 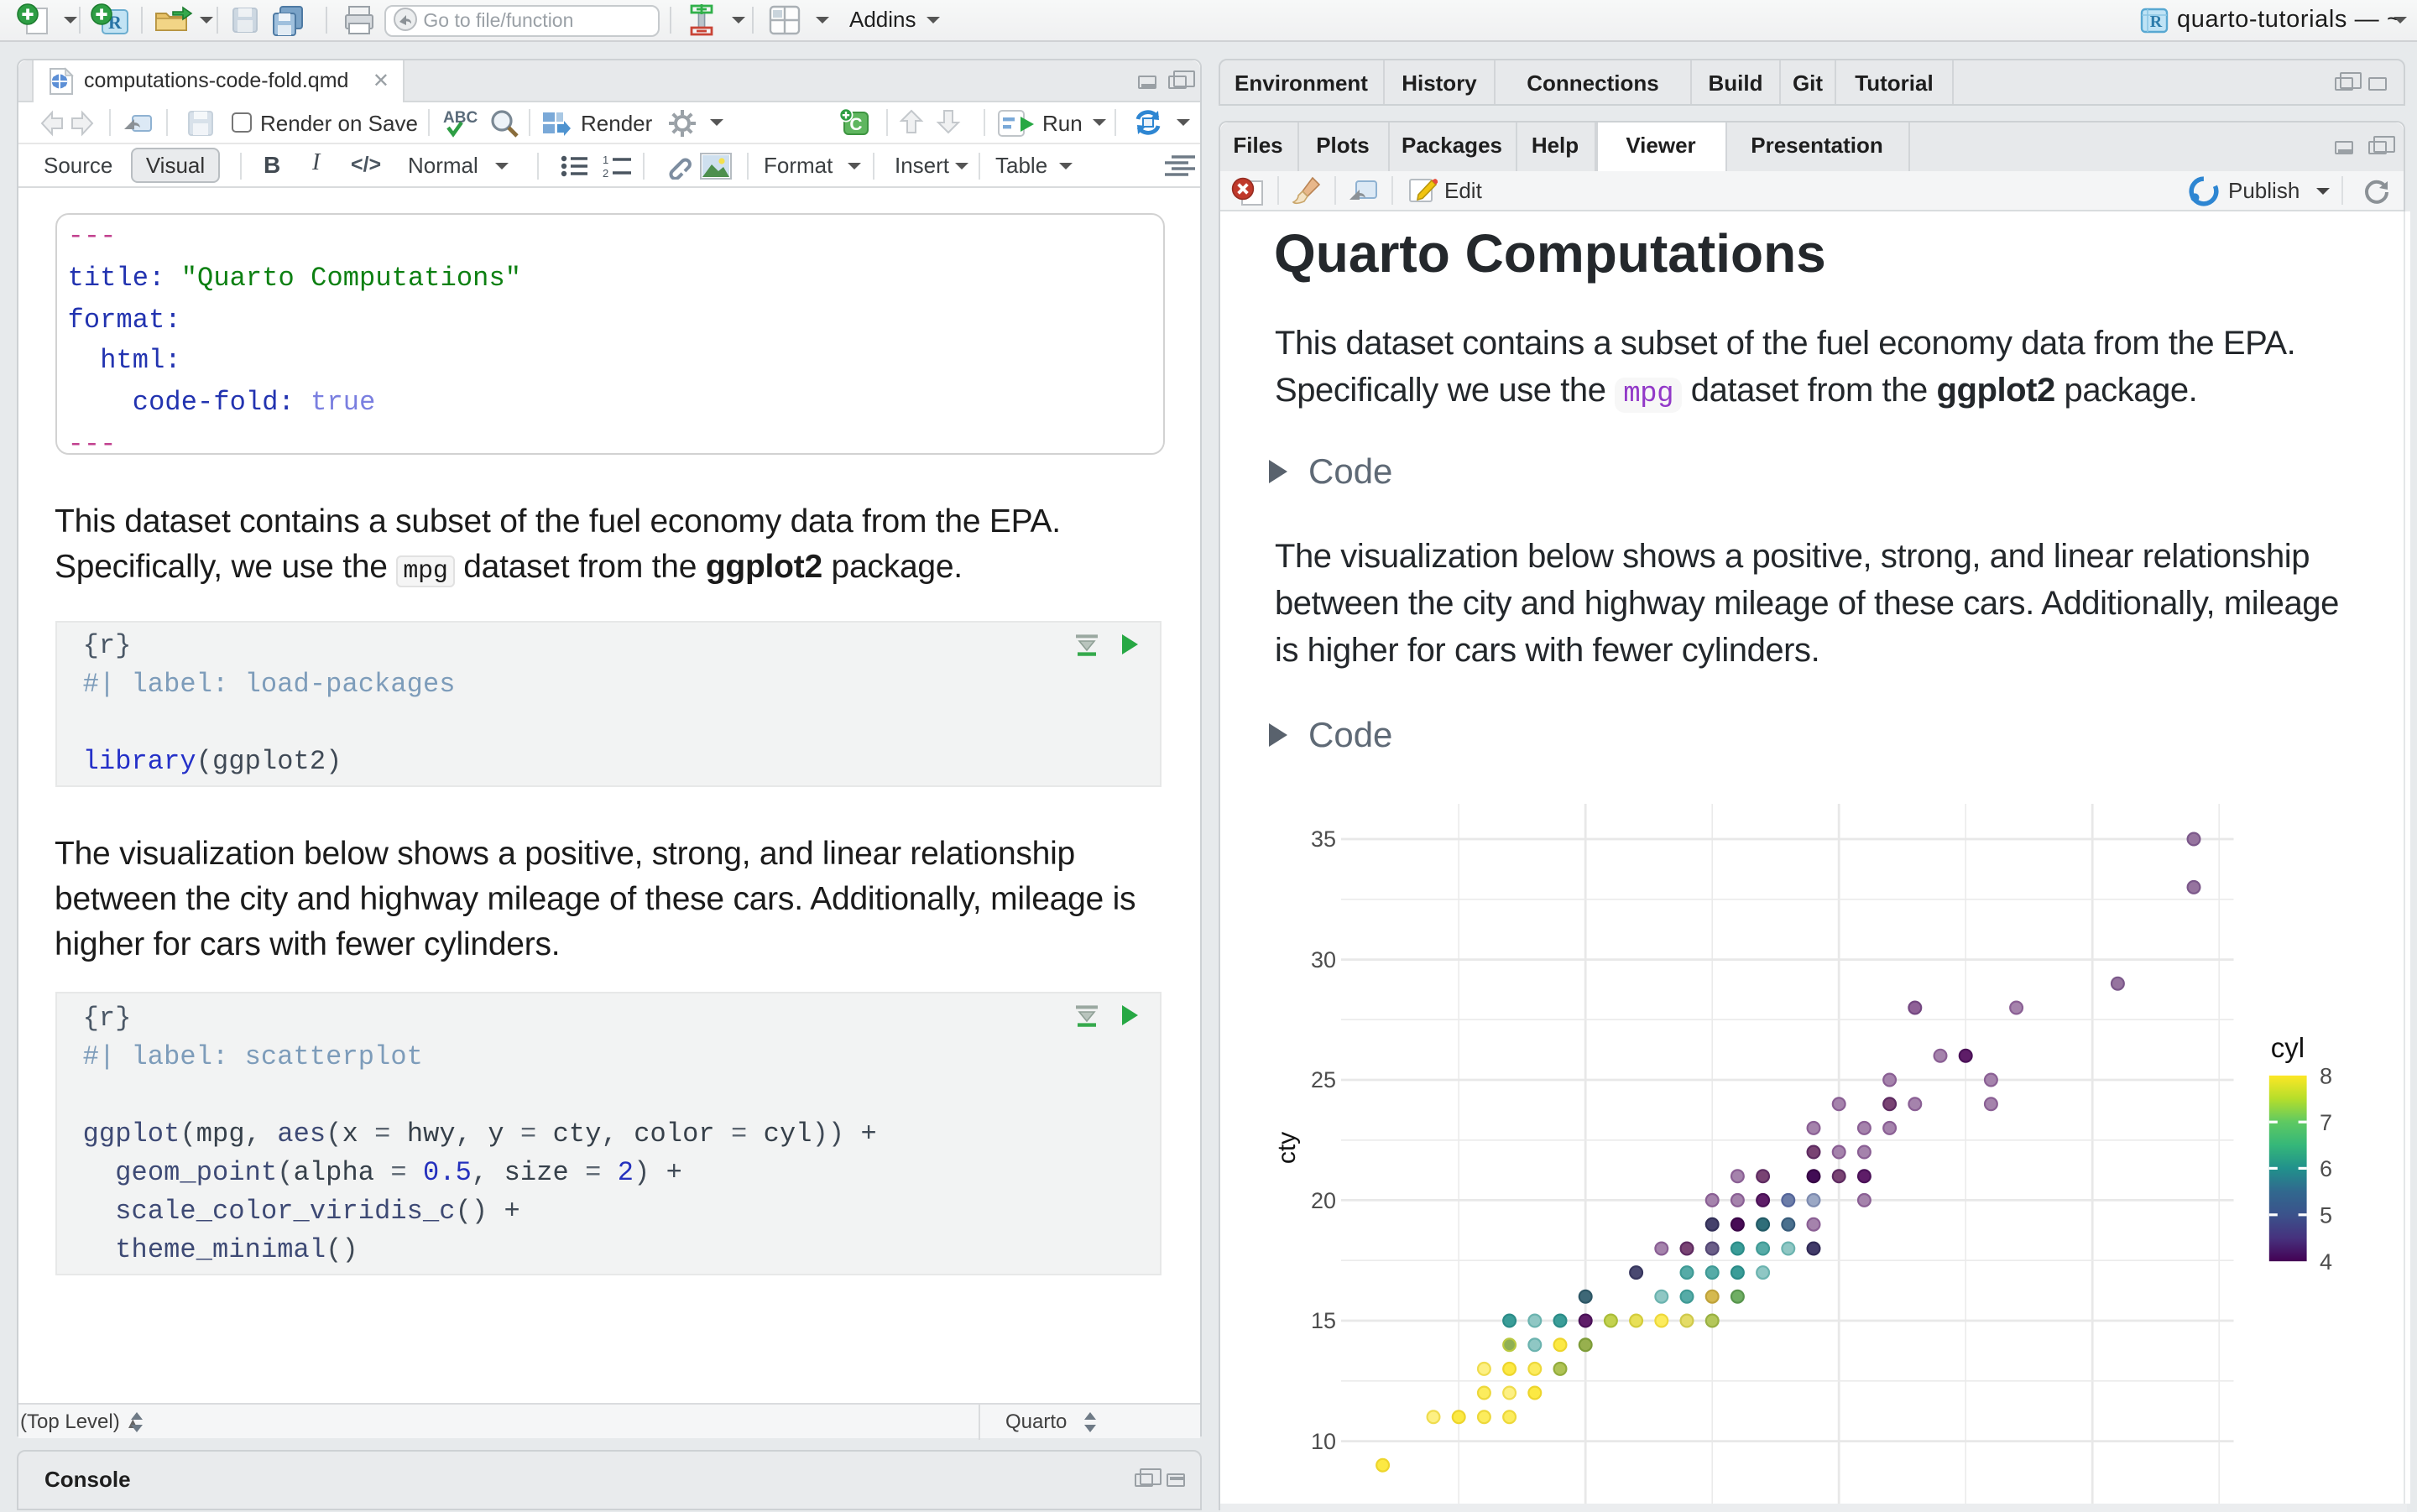 I want to click on svg-text: 2, so click(x=605, y=172).